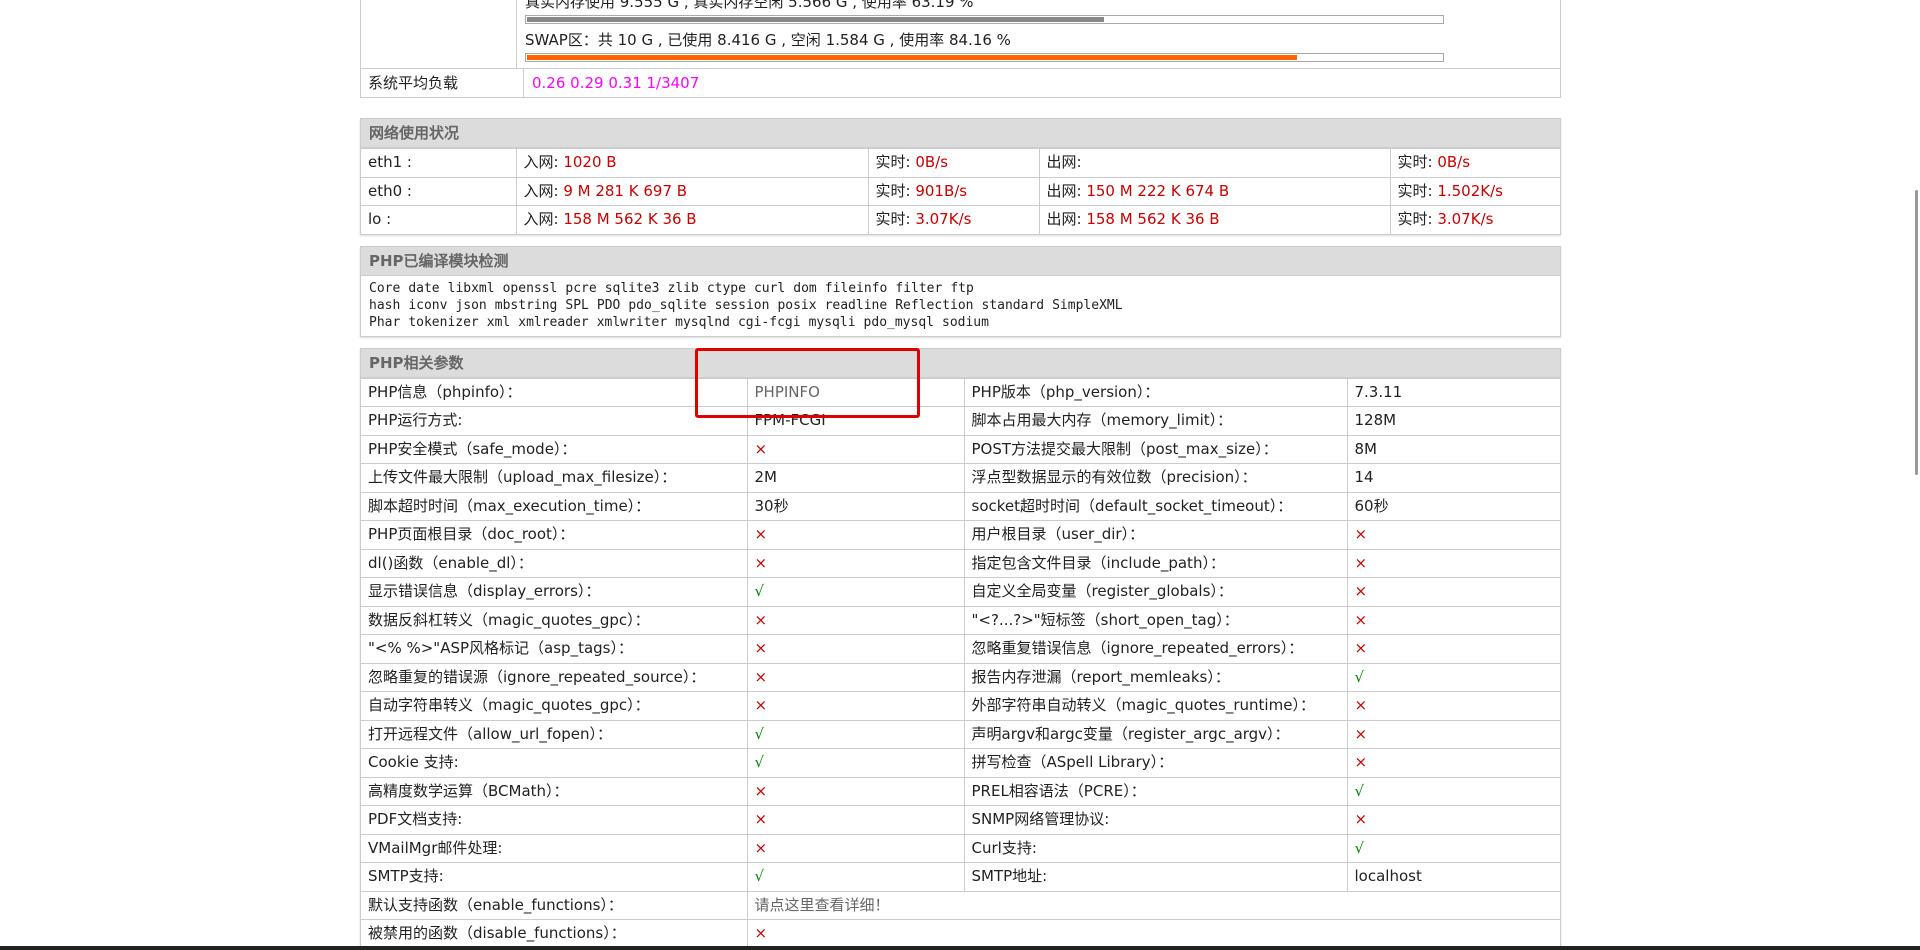  I want to click on param-label: 脚本超时时间（max_execution_time）：, so click(554, 506).